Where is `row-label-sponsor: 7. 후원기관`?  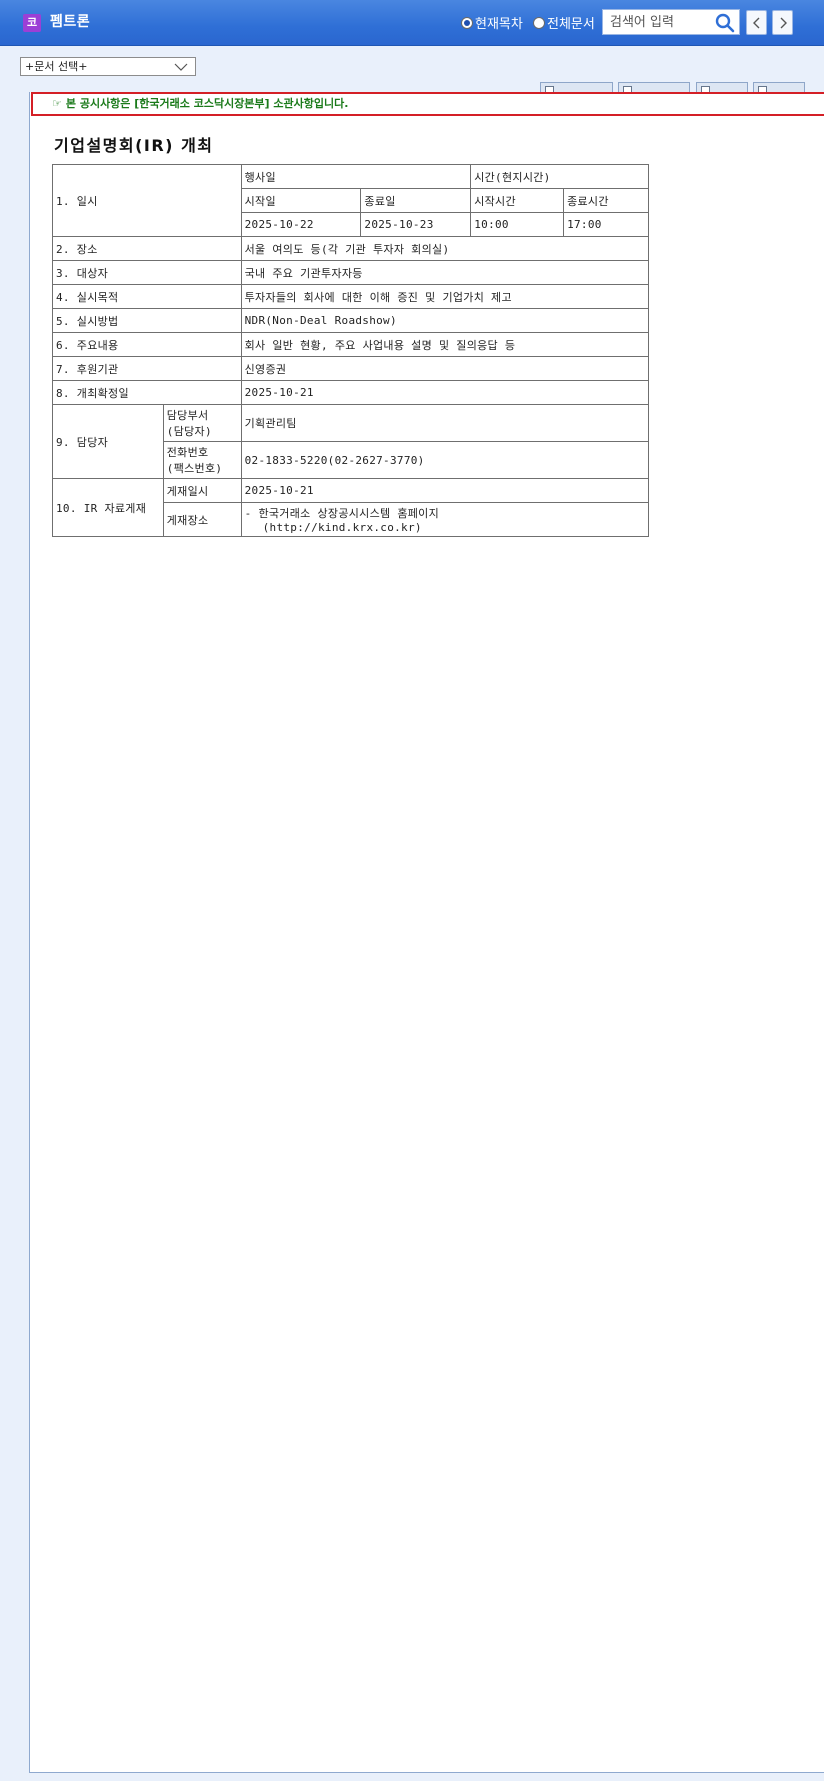 row-label-sponsor: 7. 후원기관 is located at coordinates (147, 368).